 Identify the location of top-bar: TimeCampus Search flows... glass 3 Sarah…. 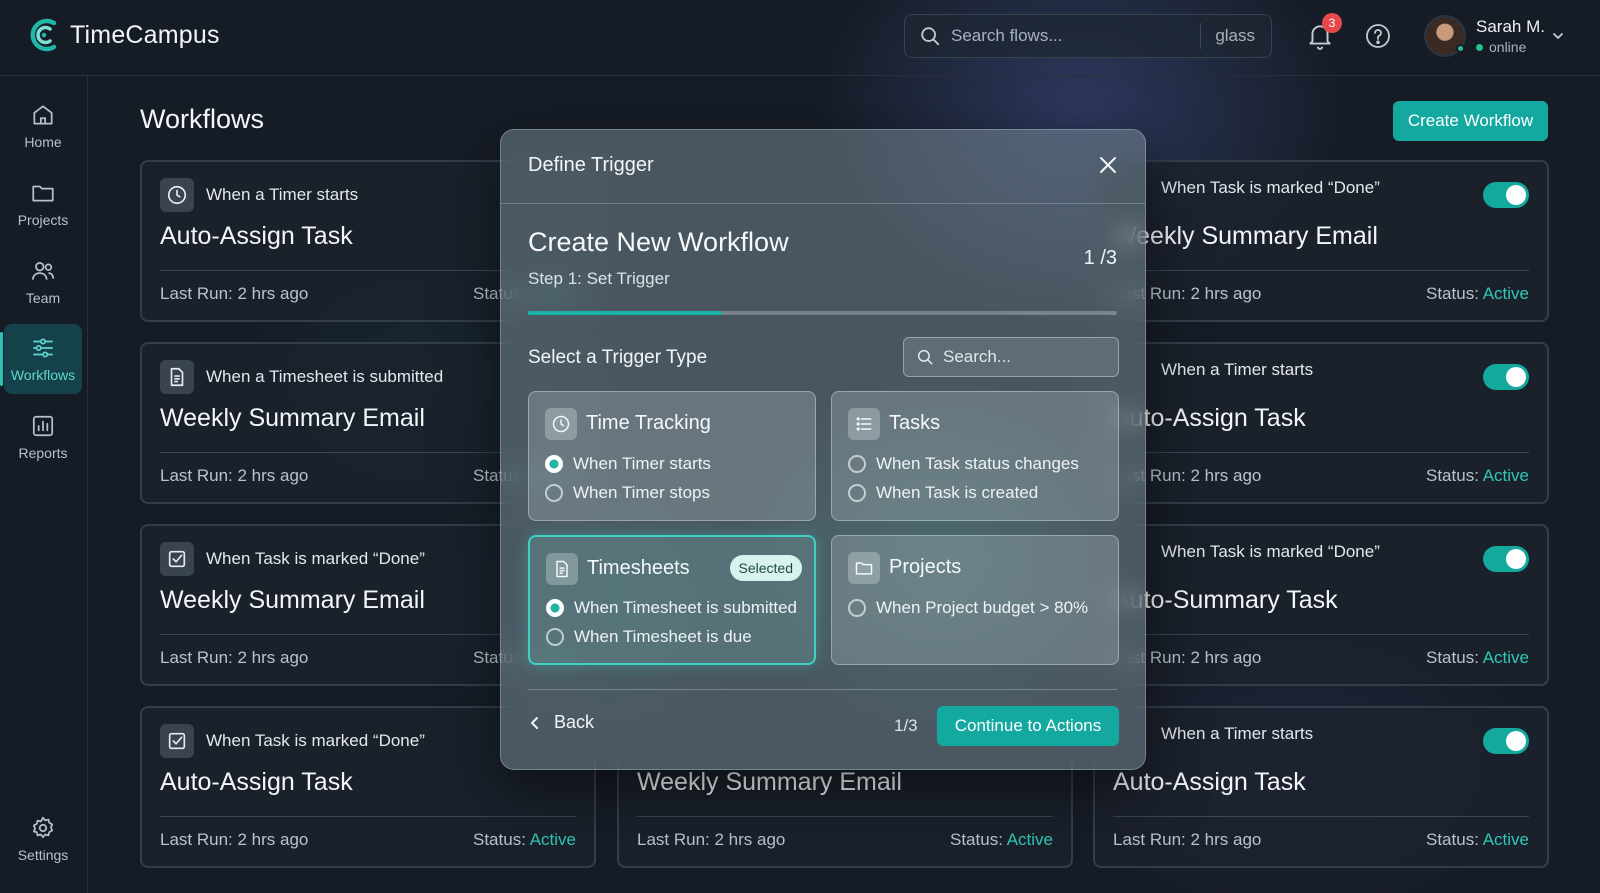
(800, 38).